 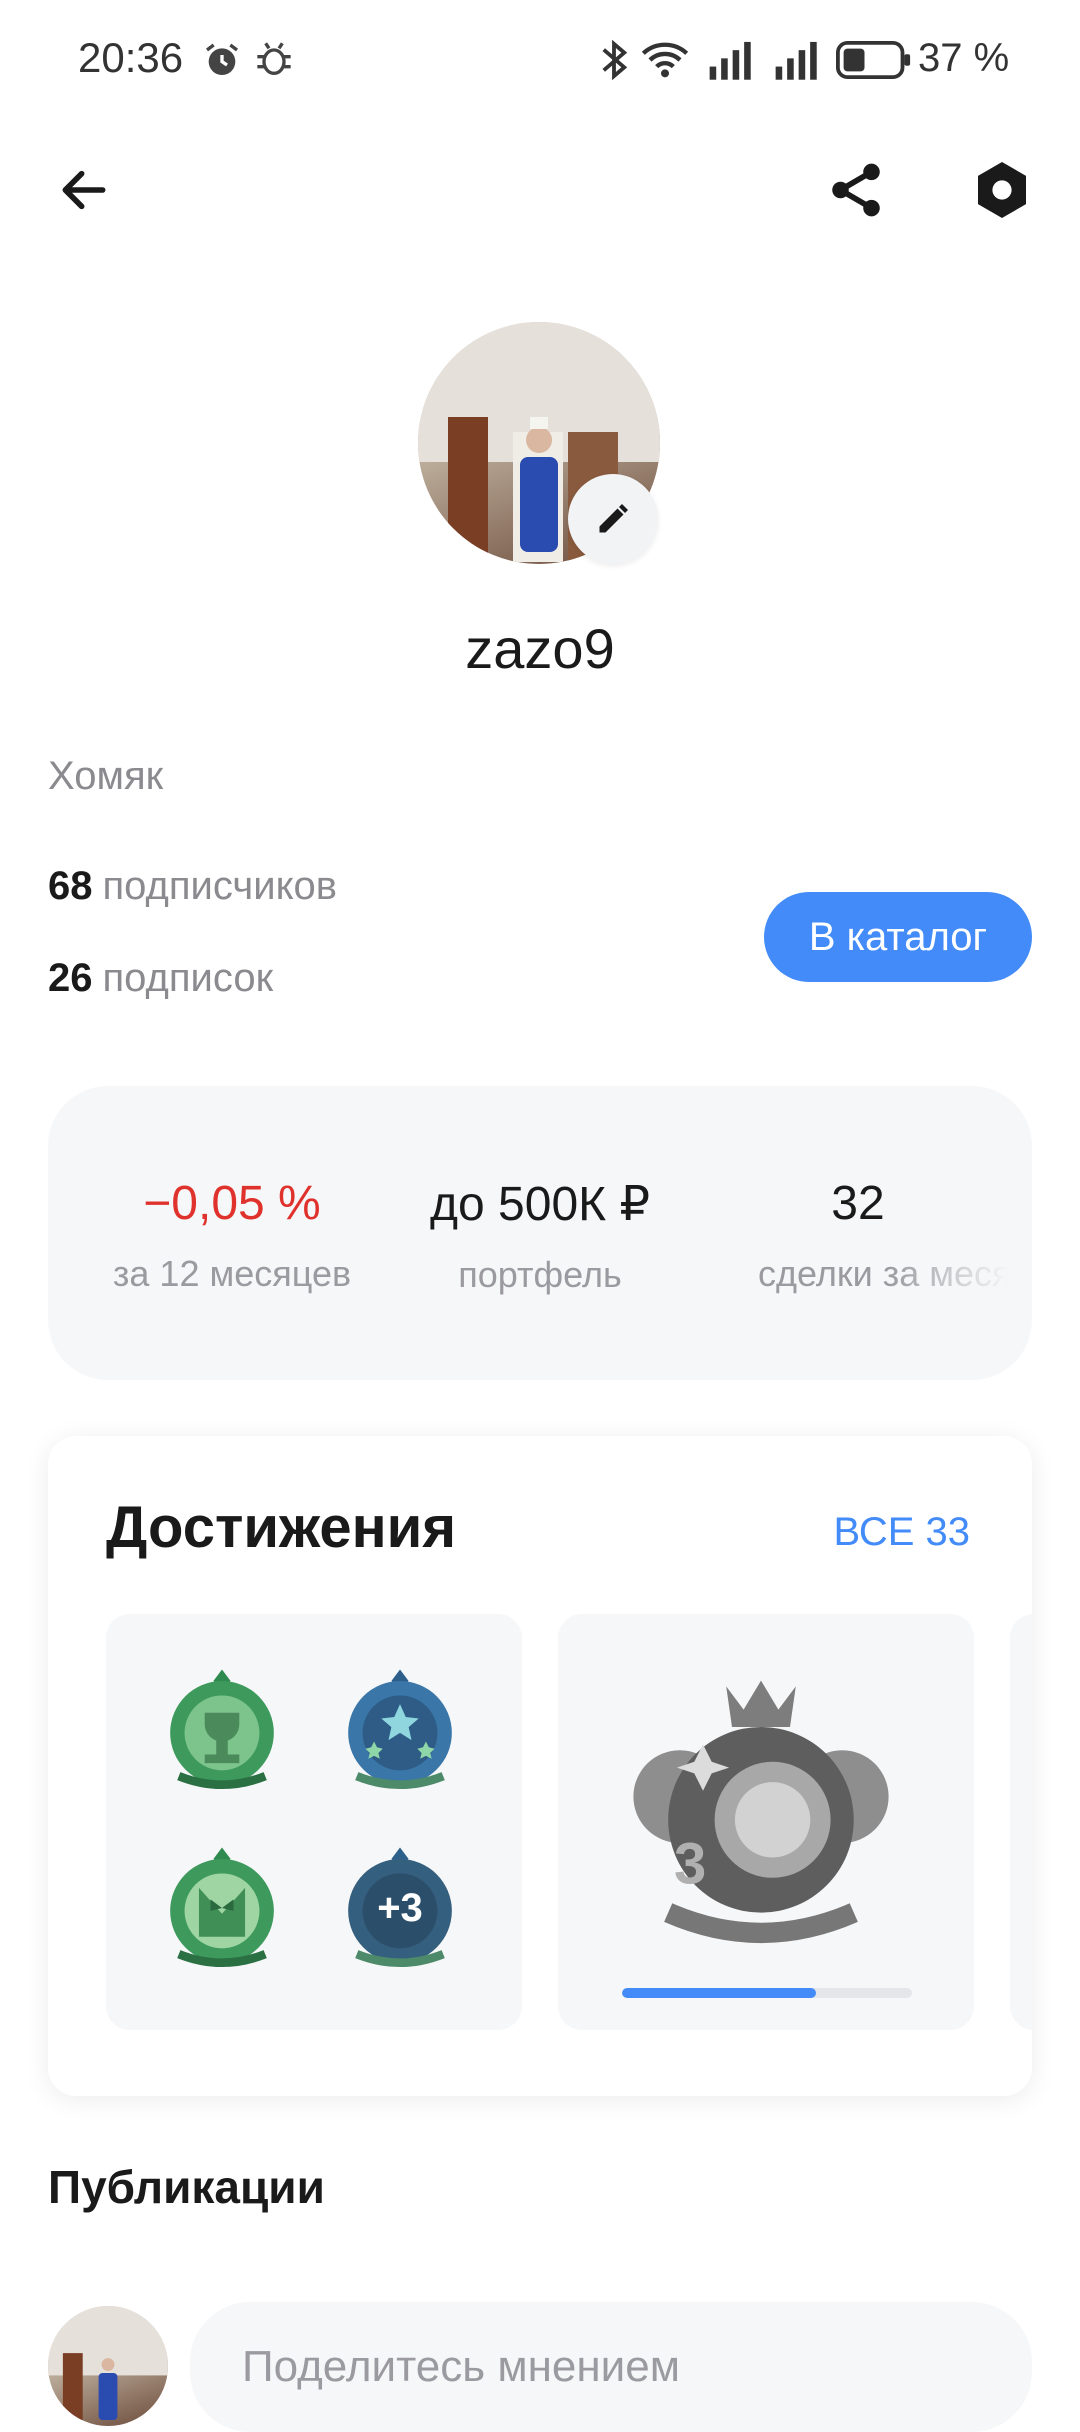 What do you see at coordinates (461, 2366) in the screenshot?
I see `compose-placeholder: Поделитесь мнением` at bounding box center [461, 2366].